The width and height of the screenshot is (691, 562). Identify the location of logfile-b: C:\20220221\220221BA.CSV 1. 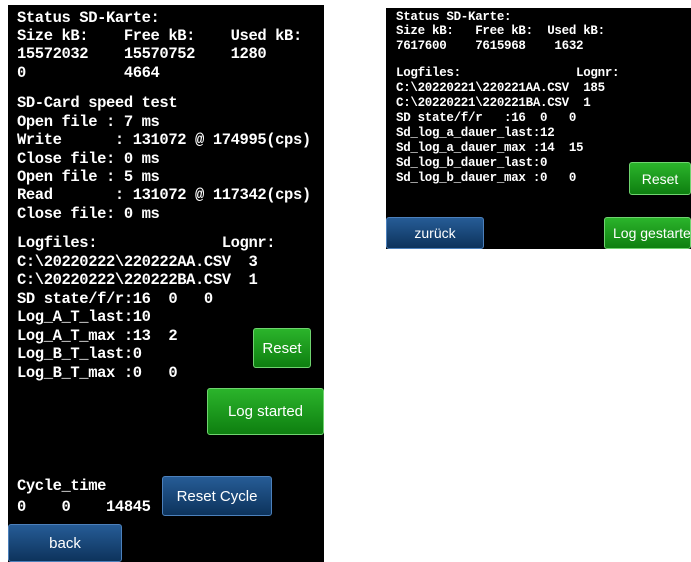
(493, 103).